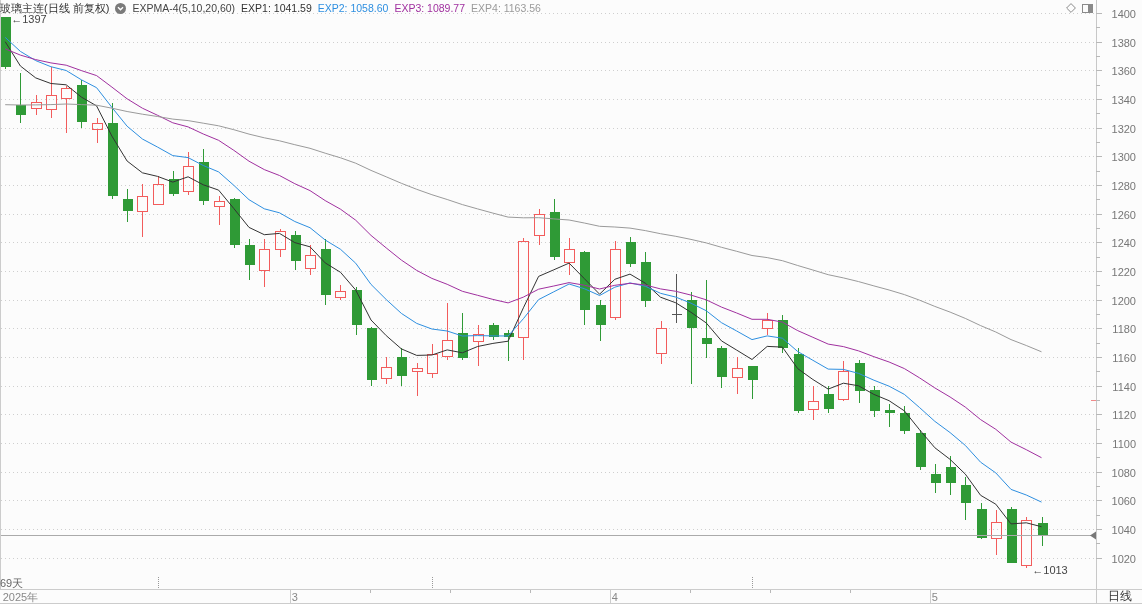  I want to click on indicator-value: EXP4: 1163.56, so click(506, 8).